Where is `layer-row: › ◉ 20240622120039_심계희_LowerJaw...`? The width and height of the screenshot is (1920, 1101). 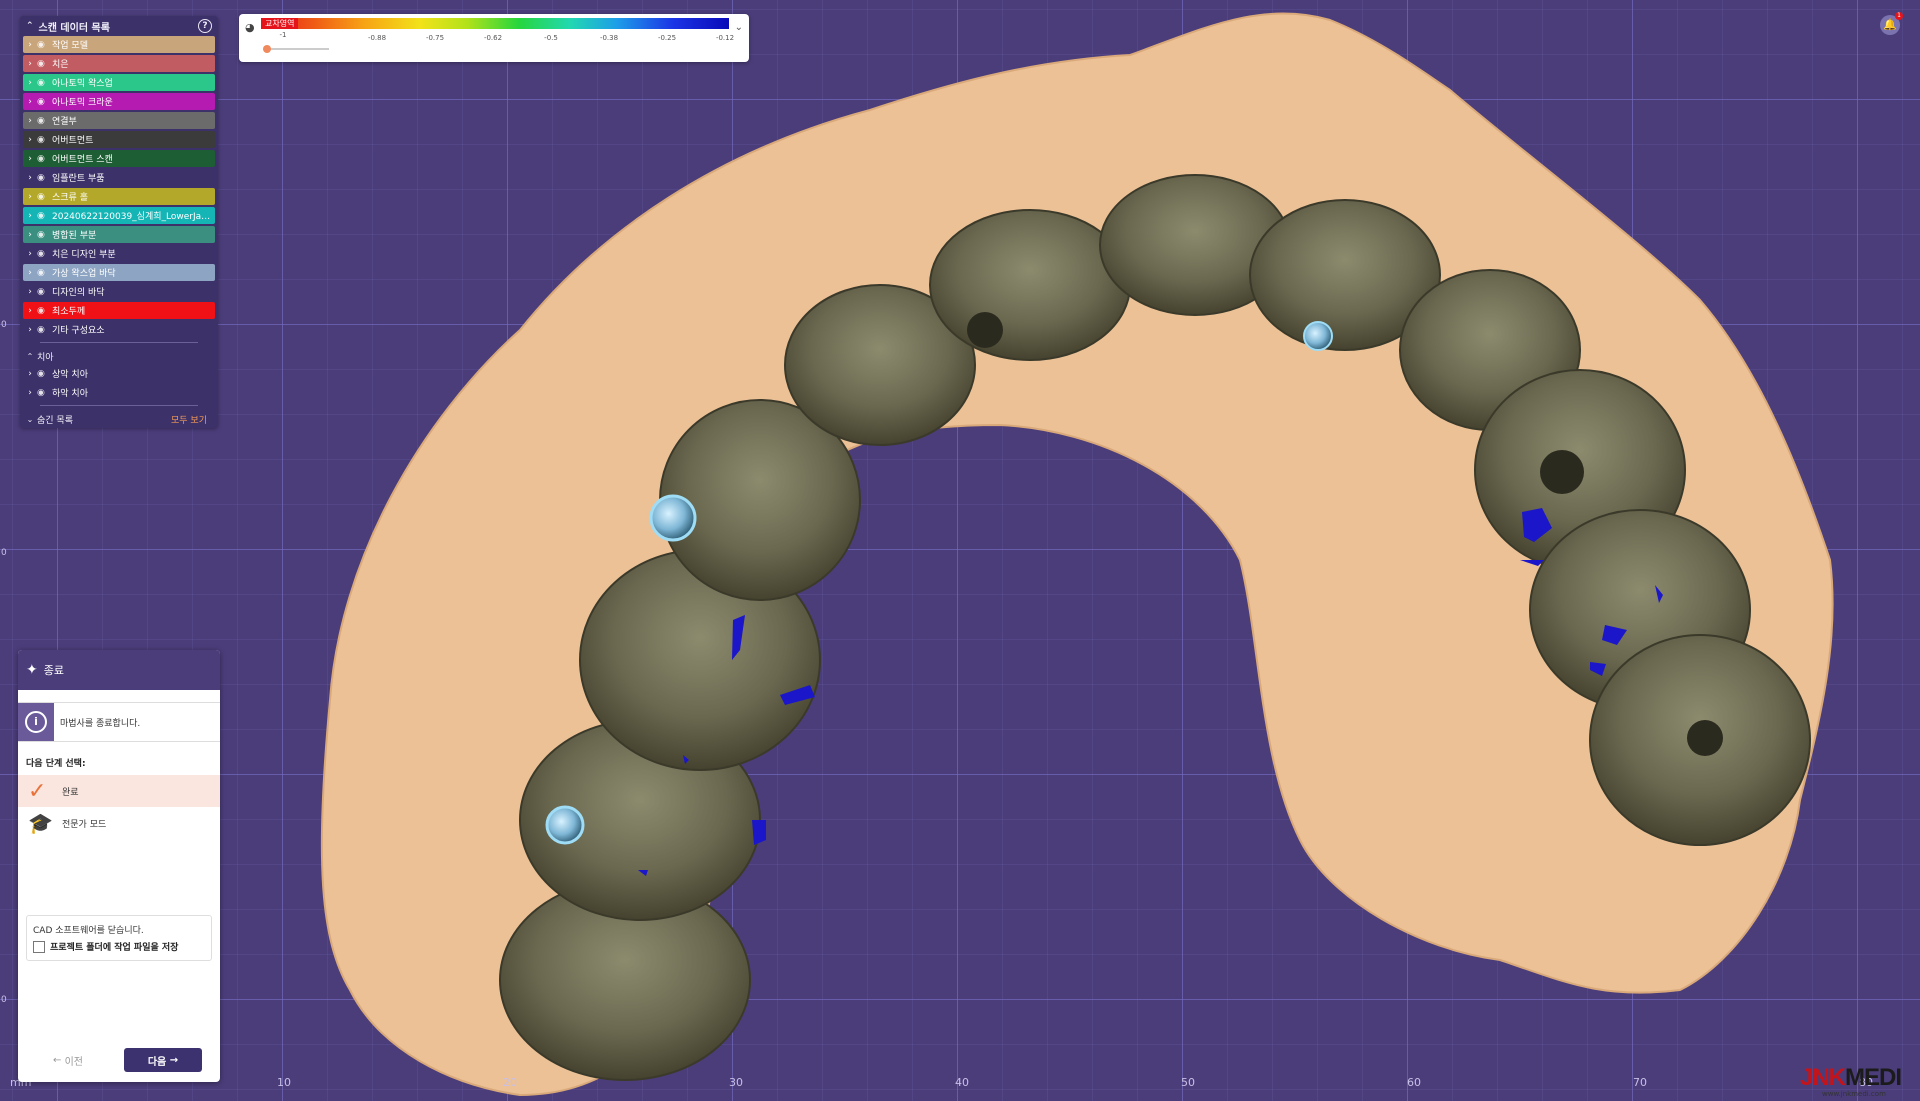 layer-row: › ◉ 20240622120039_심계희_LowerJaw... is located at coordinates (119, 215).